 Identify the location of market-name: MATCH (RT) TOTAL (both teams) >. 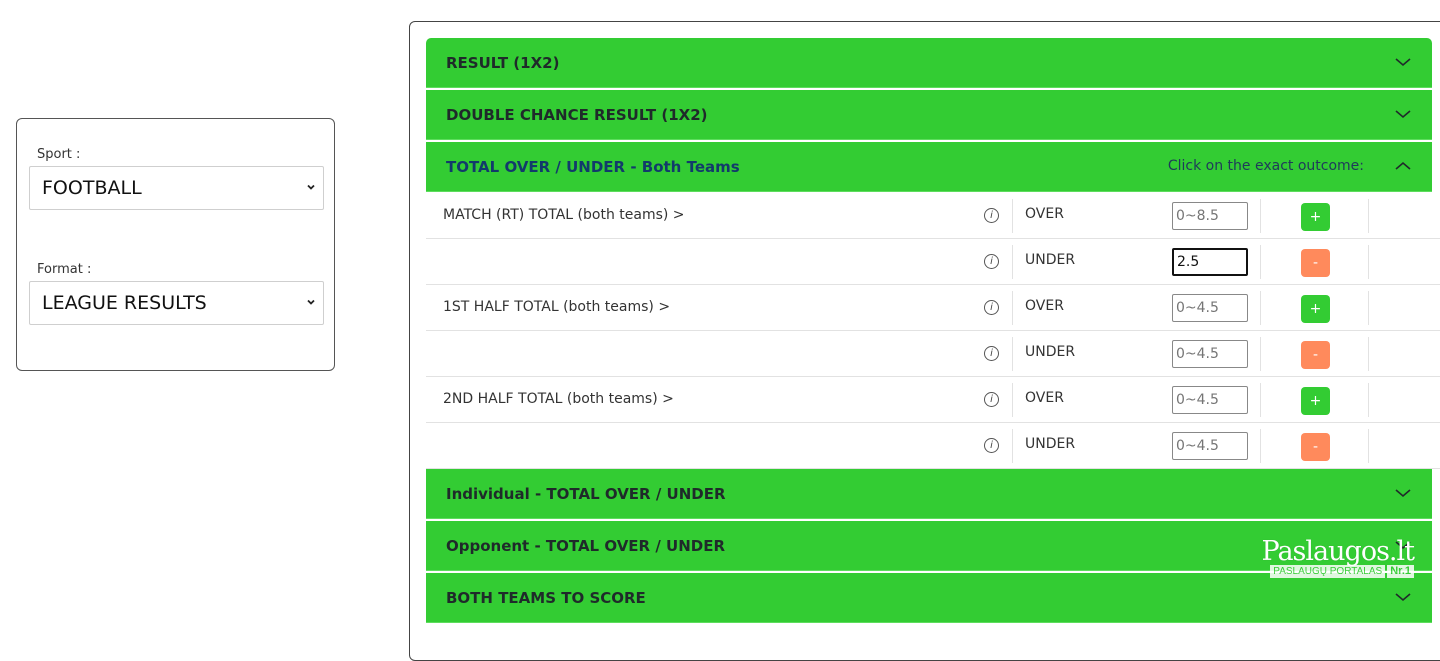
(564, 215).